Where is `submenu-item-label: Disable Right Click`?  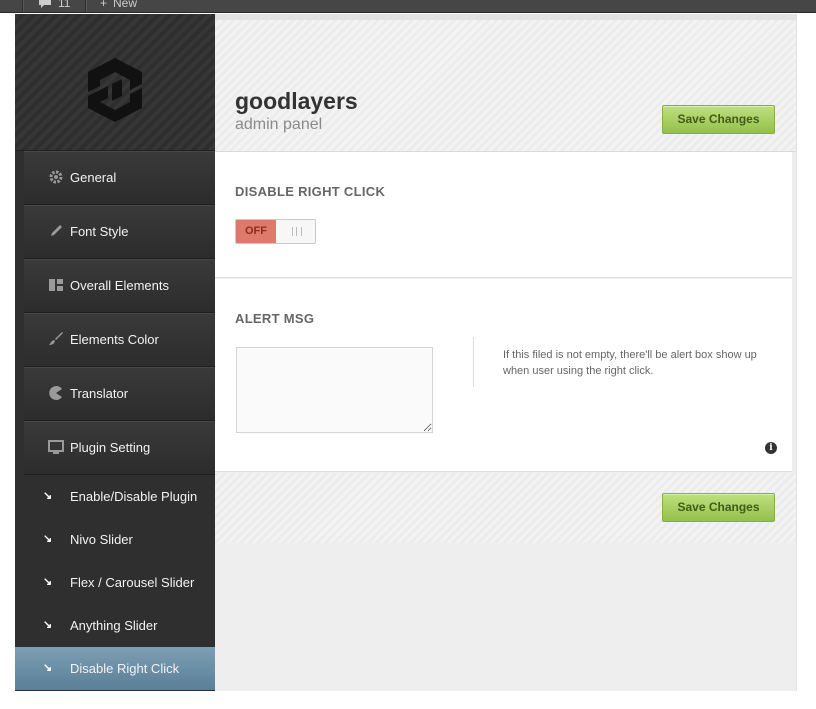
submenu-item-label: Disable Right Click is located at coordinates (125, 668).